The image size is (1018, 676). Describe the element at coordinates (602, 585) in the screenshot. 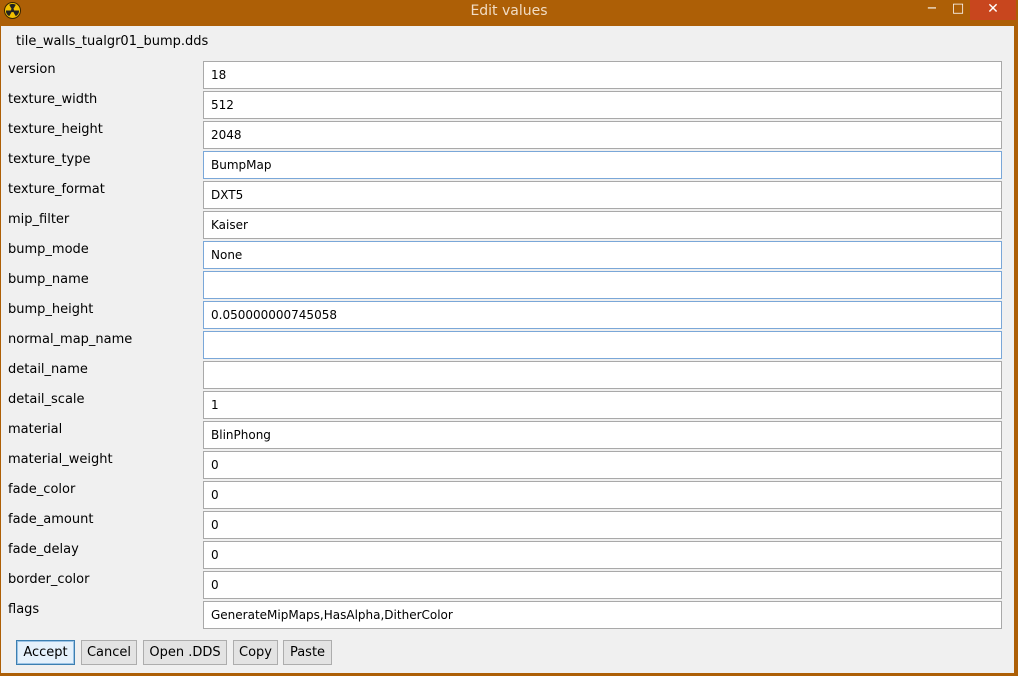

I see `border-color-field` at that location.